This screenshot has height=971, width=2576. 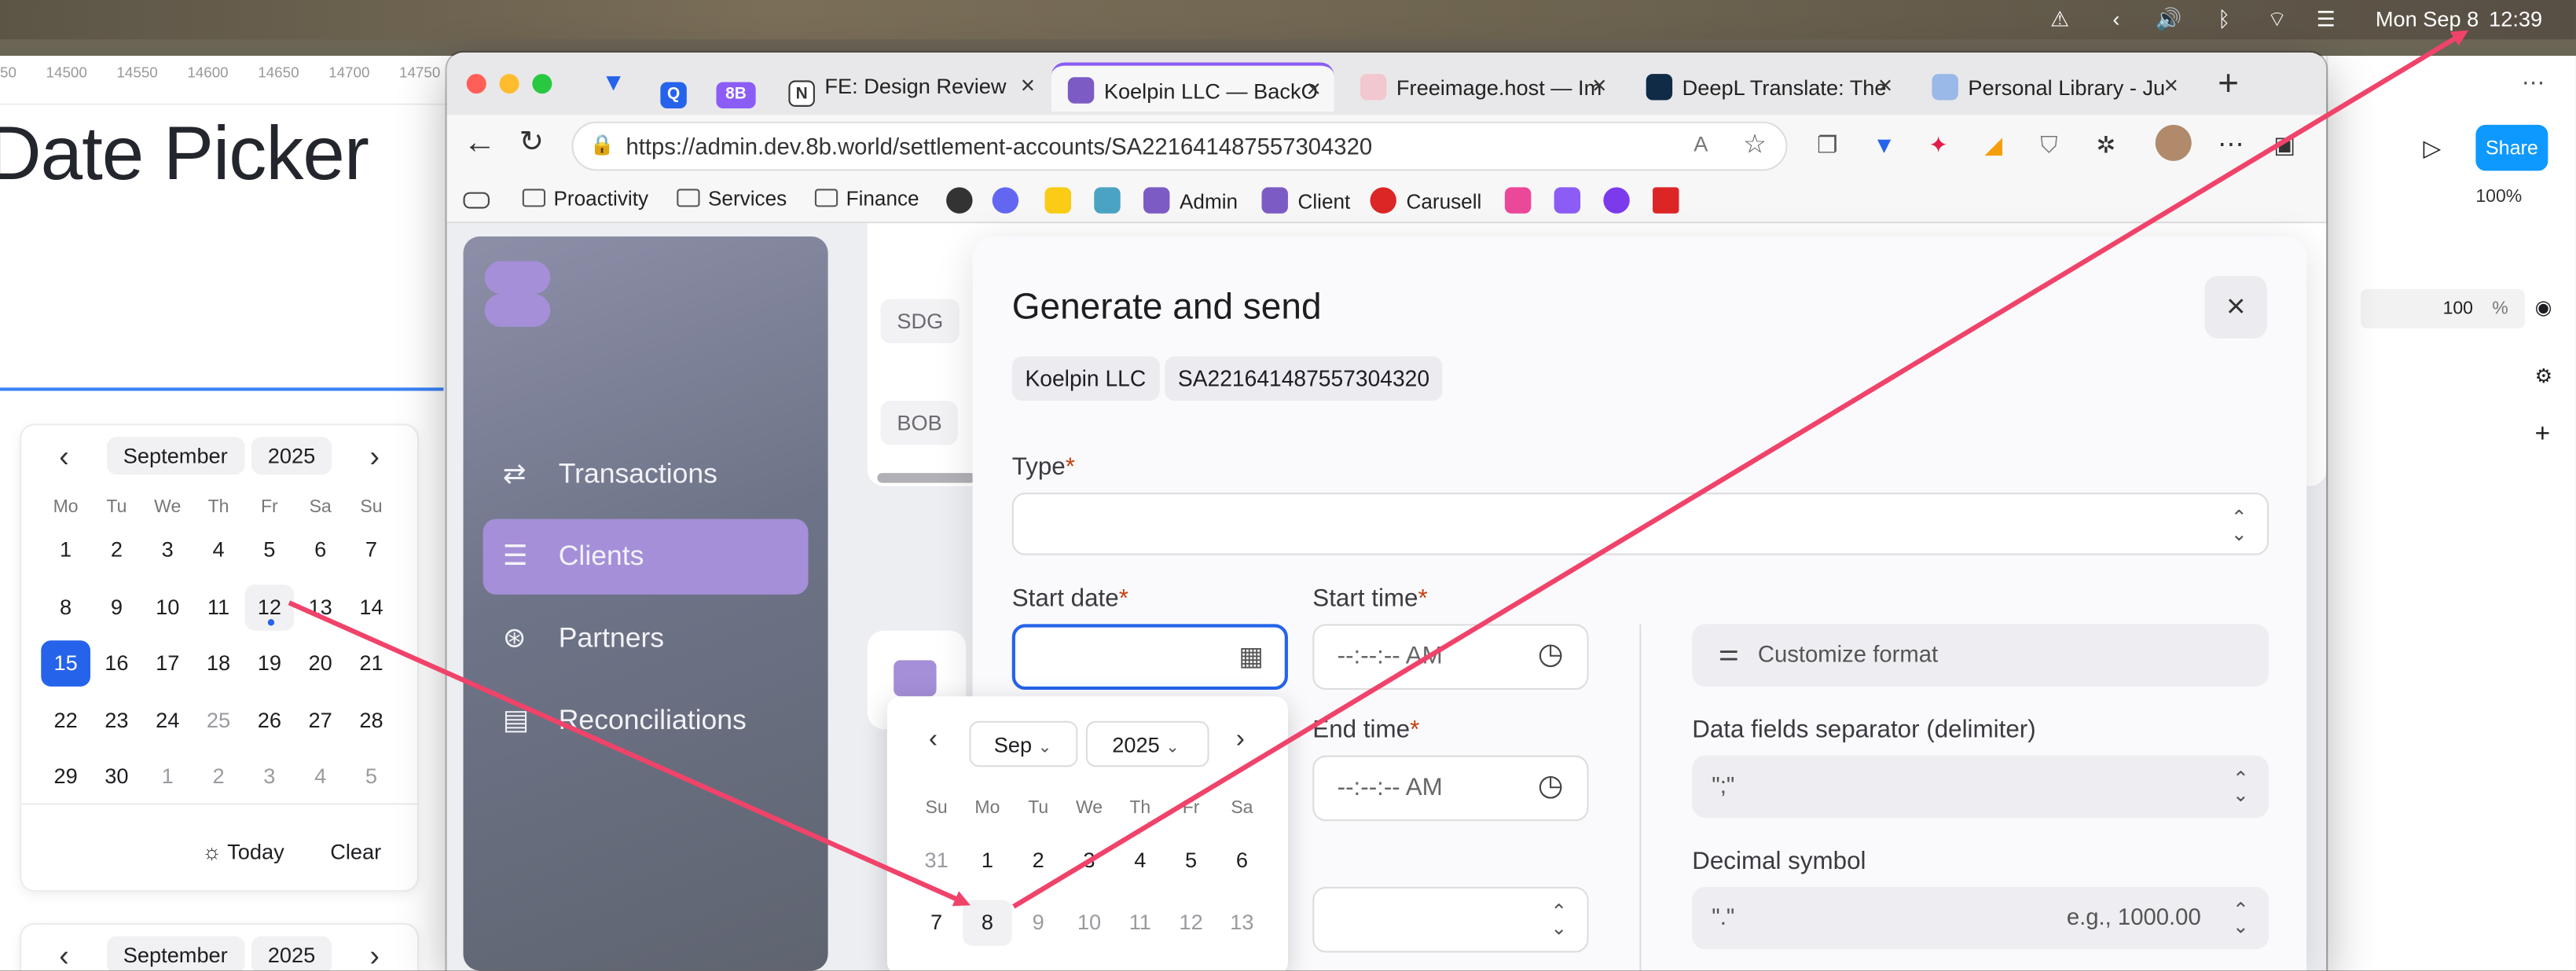 What do you see at coordinates (175, 953) in the screenshot?
I see `month-select: September` at bounding box center [175, 953].